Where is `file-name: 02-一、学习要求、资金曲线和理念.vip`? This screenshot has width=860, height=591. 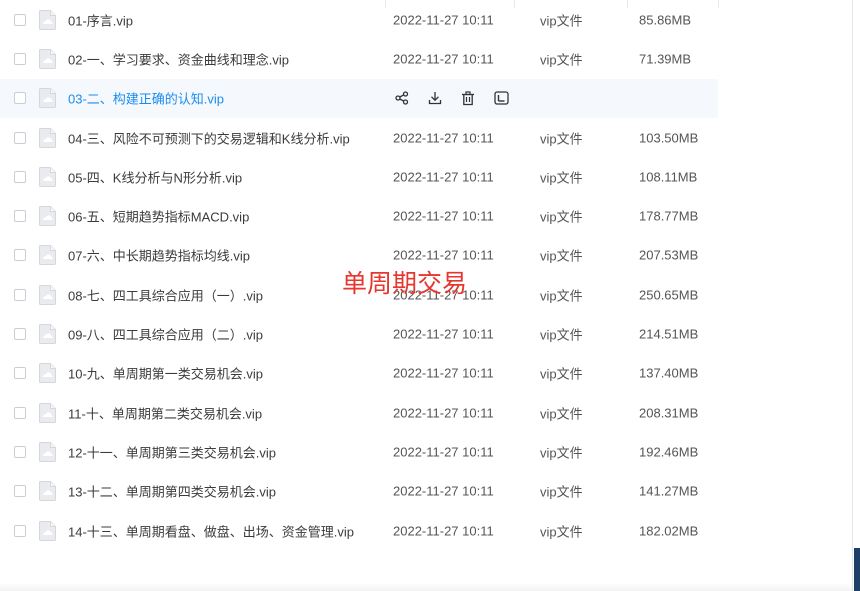
file-name: 02-一、学习要求、资金曲线和理念.vip is located at coordinates (178, 58).